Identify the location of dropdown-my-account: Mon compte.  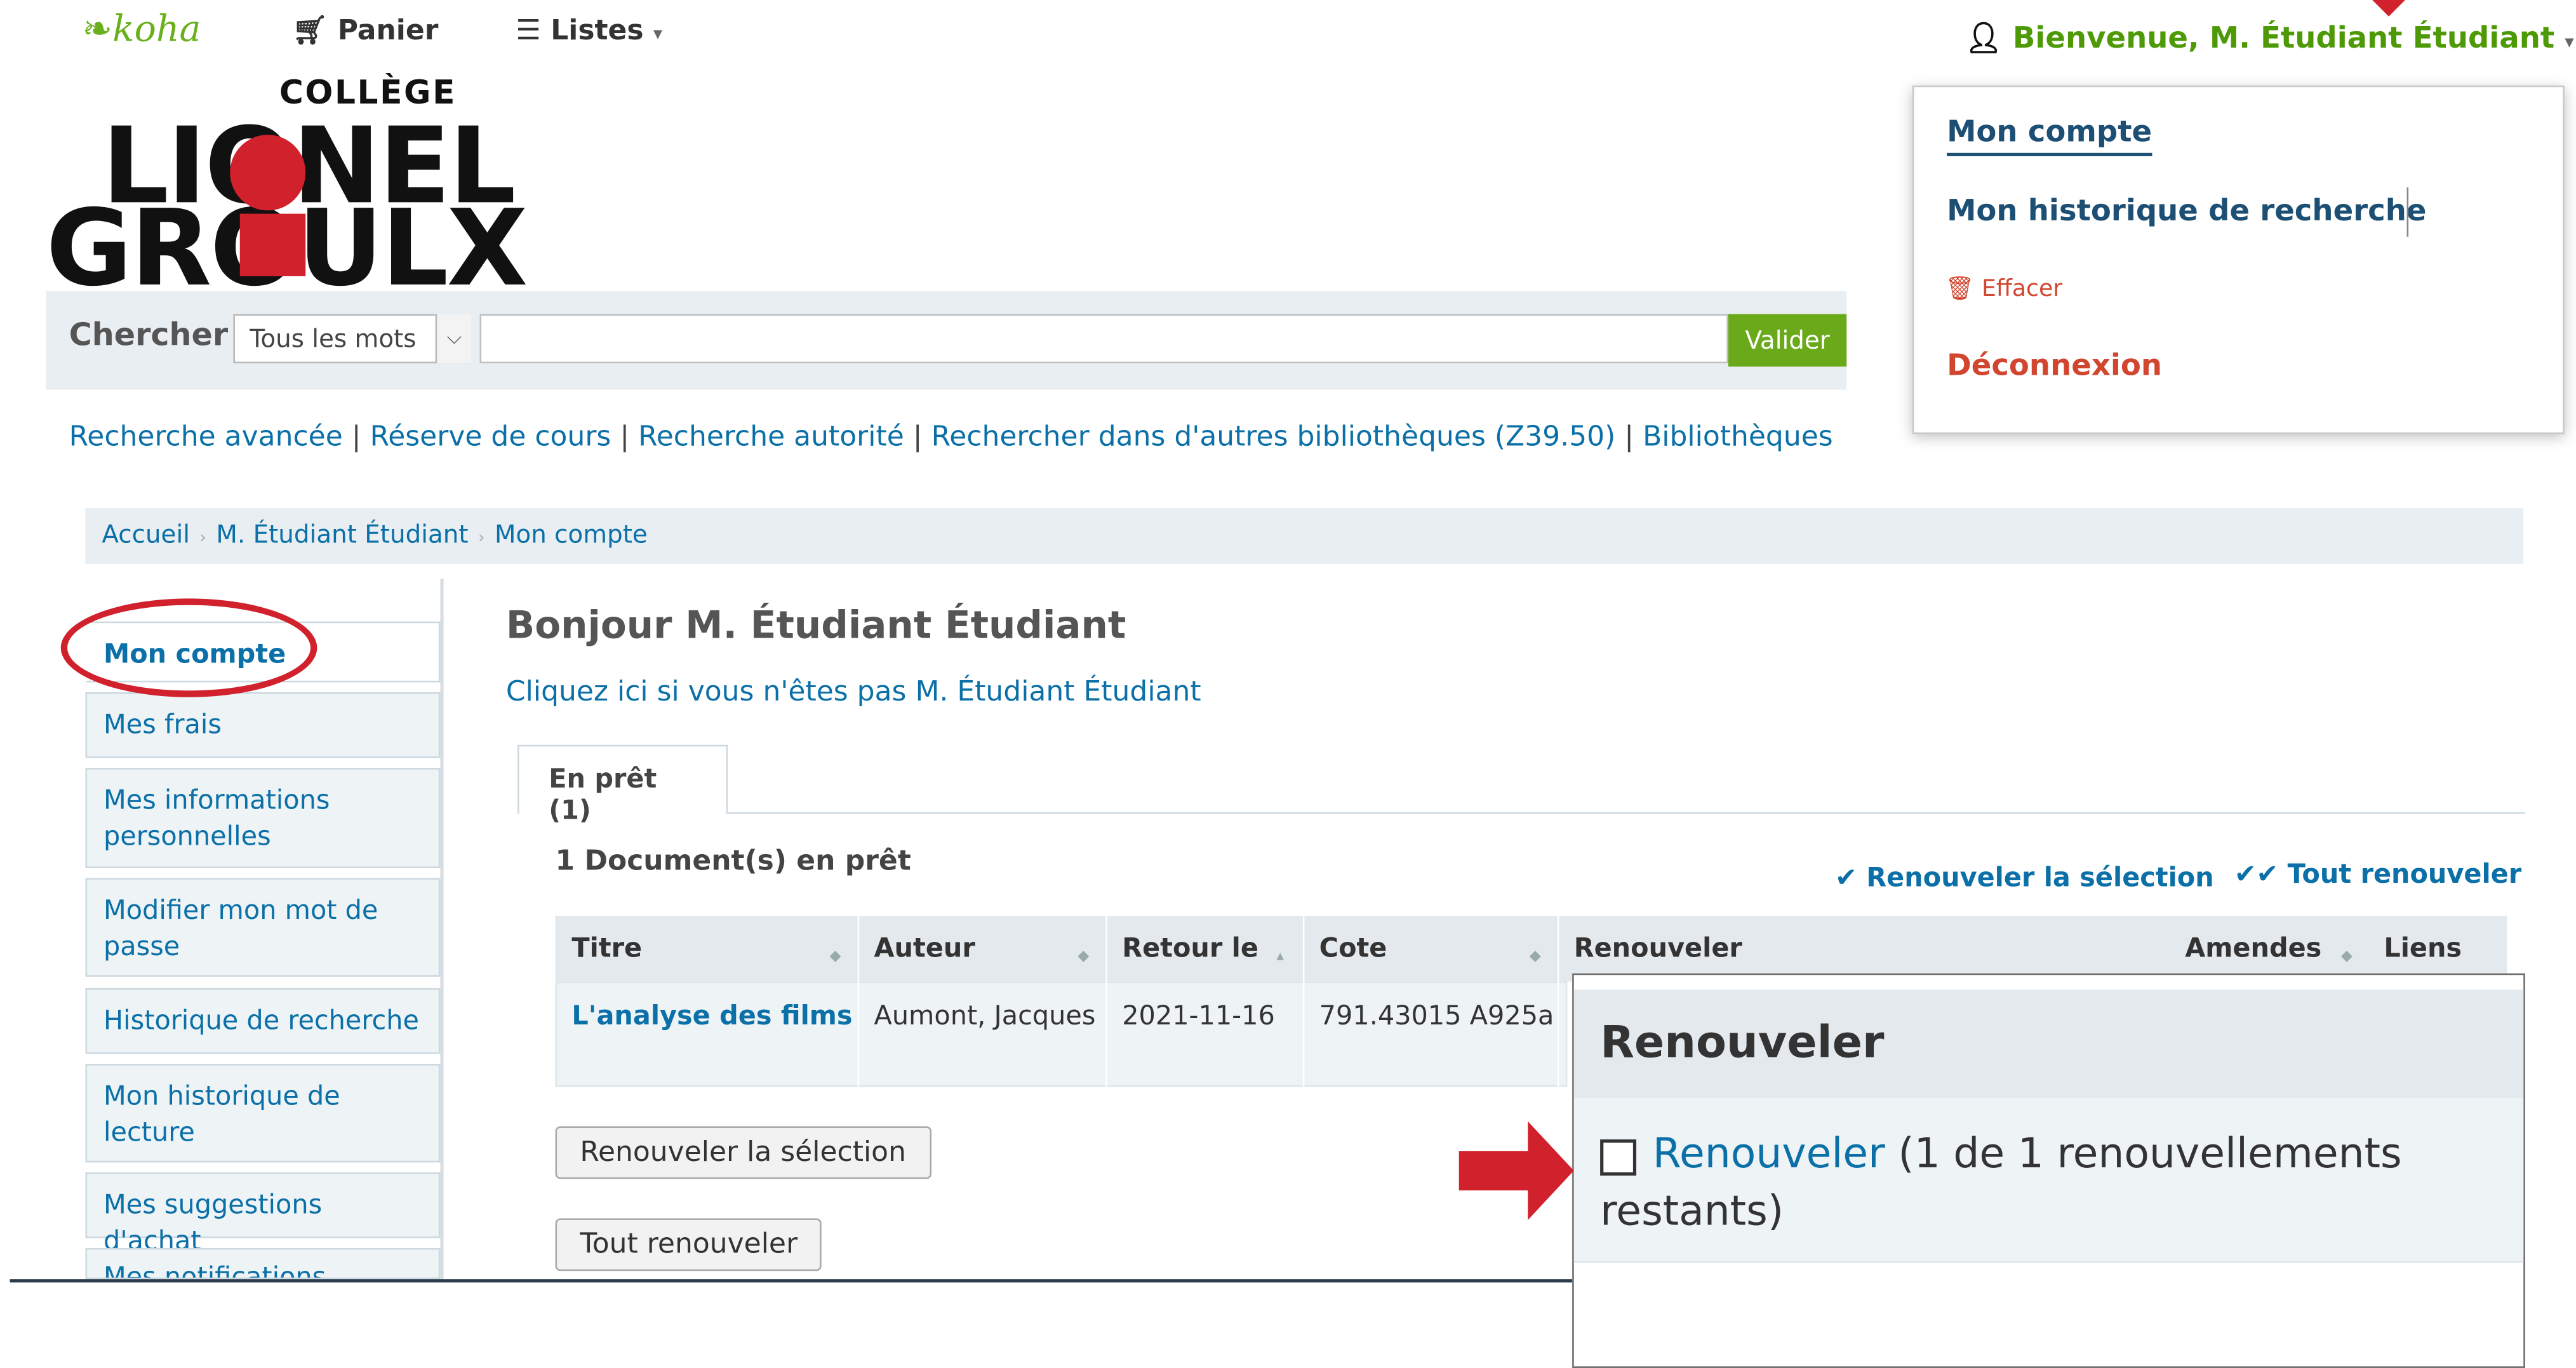
(2049, 135).